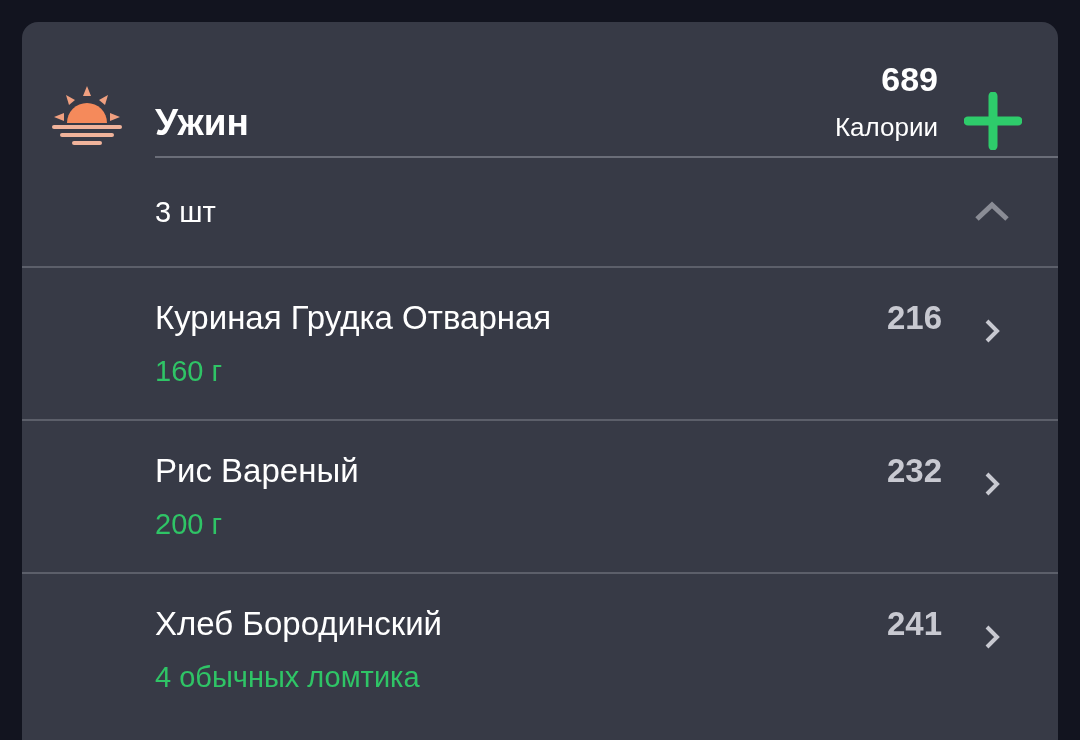  What do you see at coordinates (202, 122) in the screenshot?
I see `meal-title: Ужин` at bounding box center [202, 122].